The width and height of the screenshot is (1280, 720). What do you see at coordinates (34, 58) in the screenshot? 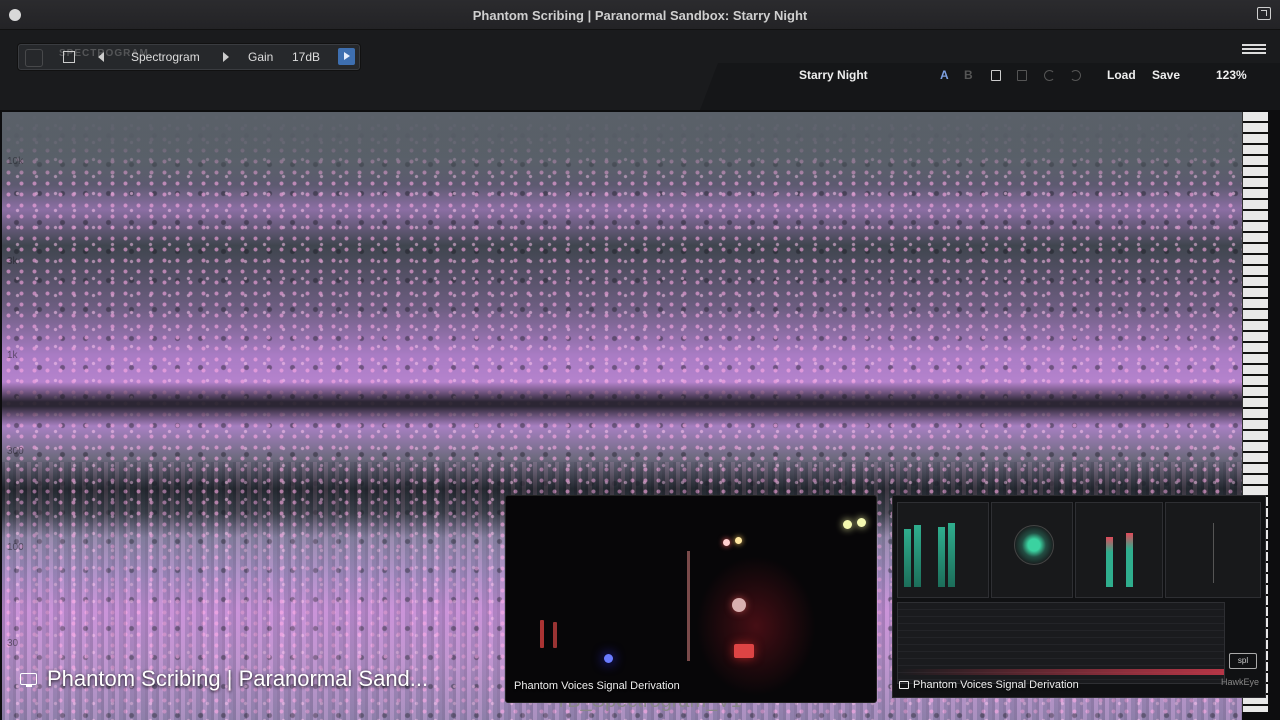
I see `logo-badge-icon` at bounding box center [34, 58].